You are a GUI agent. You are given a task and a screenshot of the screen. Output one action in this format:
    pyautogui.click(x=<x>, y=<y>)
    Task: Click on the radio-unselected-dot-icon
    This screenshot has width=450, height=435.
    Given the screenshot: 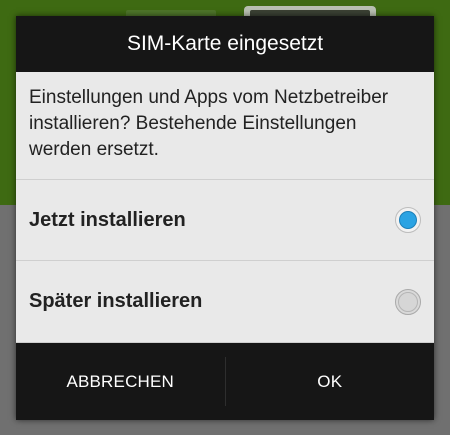 What is the action you would take?
    pyautogui.click(x=408, y=301)
    